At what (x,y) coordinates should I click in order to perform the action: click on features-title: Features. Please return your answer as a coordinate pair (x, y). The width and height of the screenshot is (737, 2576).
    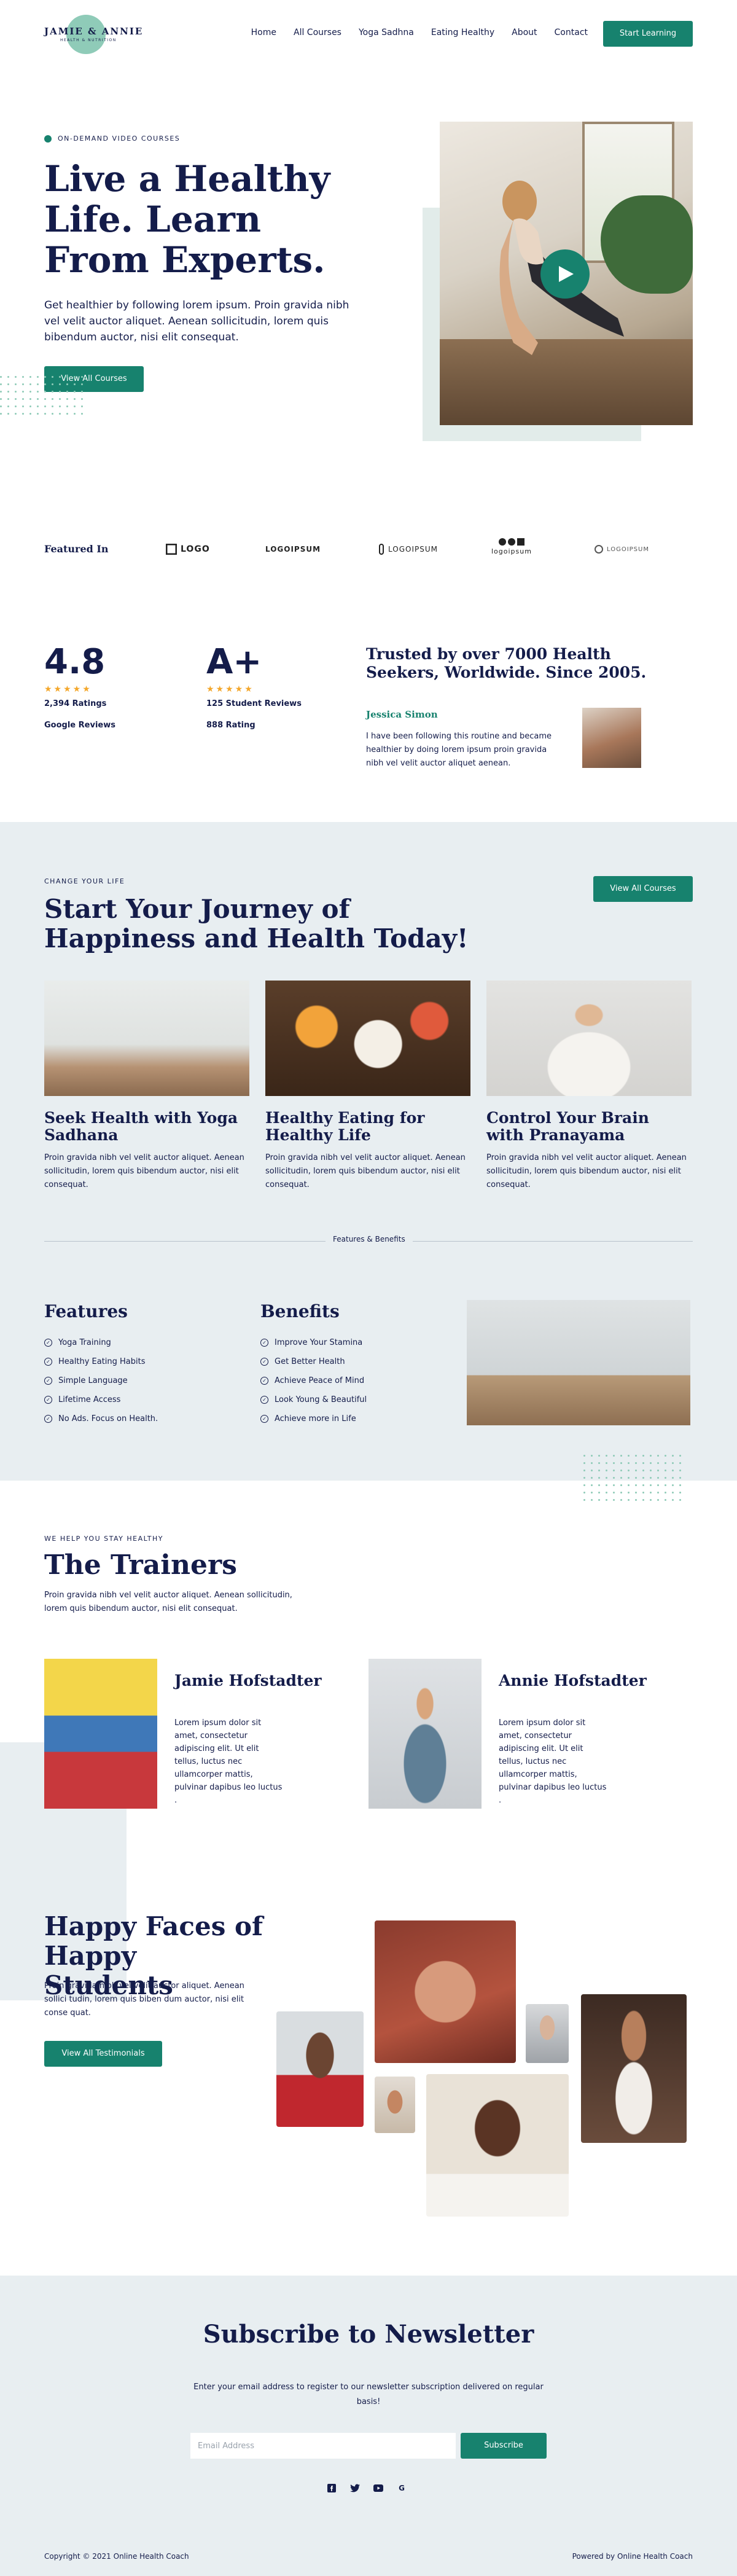
    Looking at the image, I should click on (86, 1311).